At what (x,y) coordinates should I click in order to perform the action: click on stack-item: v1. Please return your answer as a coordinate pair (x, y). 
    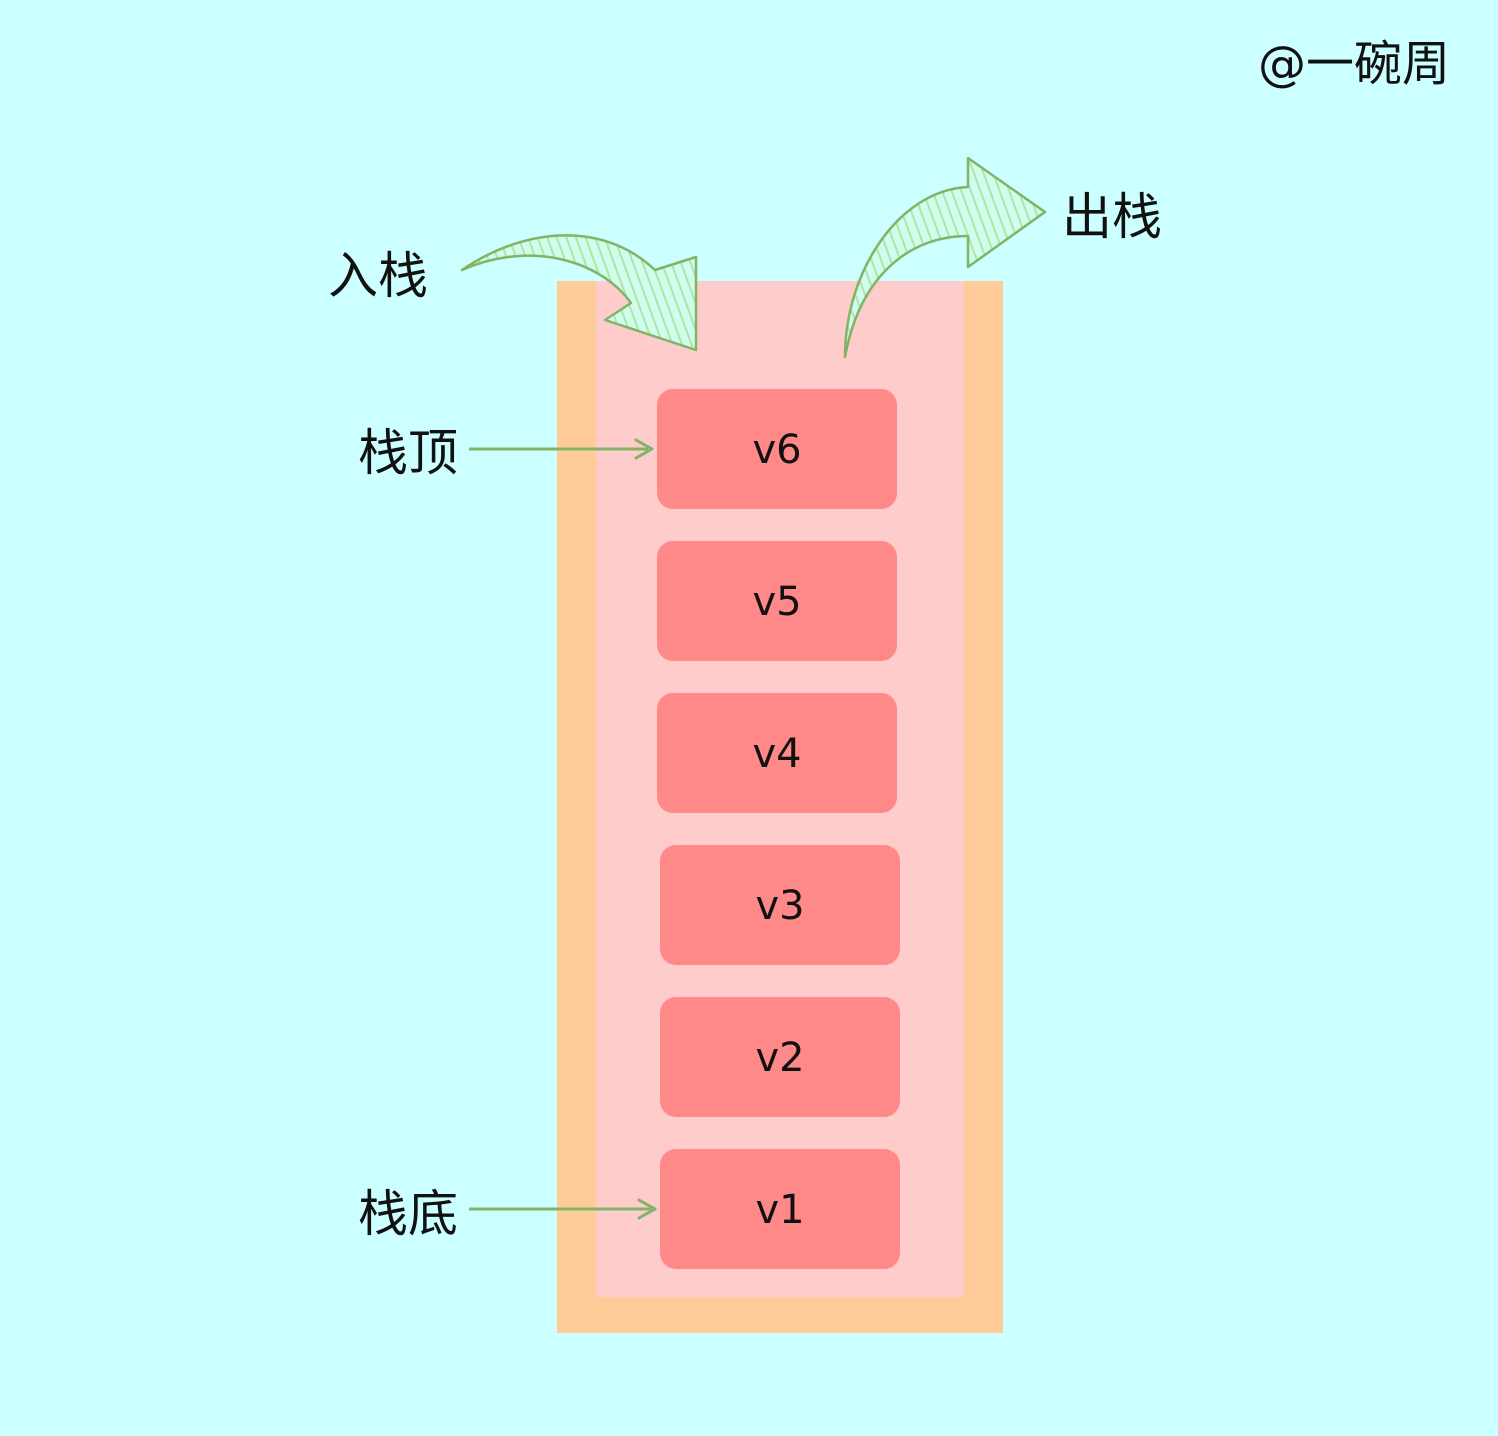
    Looking at the image, I should click on (780, 1209).